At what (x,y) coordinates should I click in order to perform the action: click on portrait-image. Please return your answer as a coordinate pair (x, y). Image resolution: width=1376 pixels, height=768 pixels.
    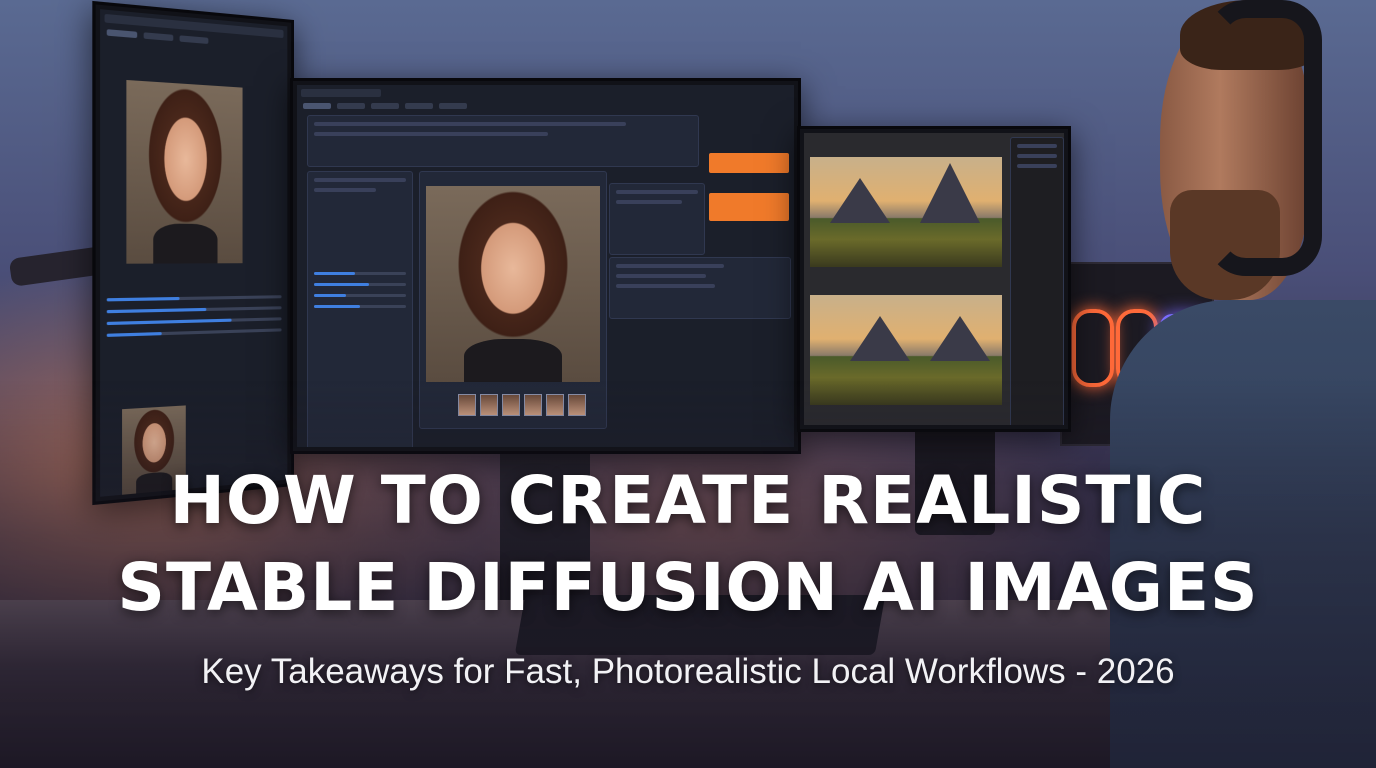
    Looking at the image, I should click on (184, 171).